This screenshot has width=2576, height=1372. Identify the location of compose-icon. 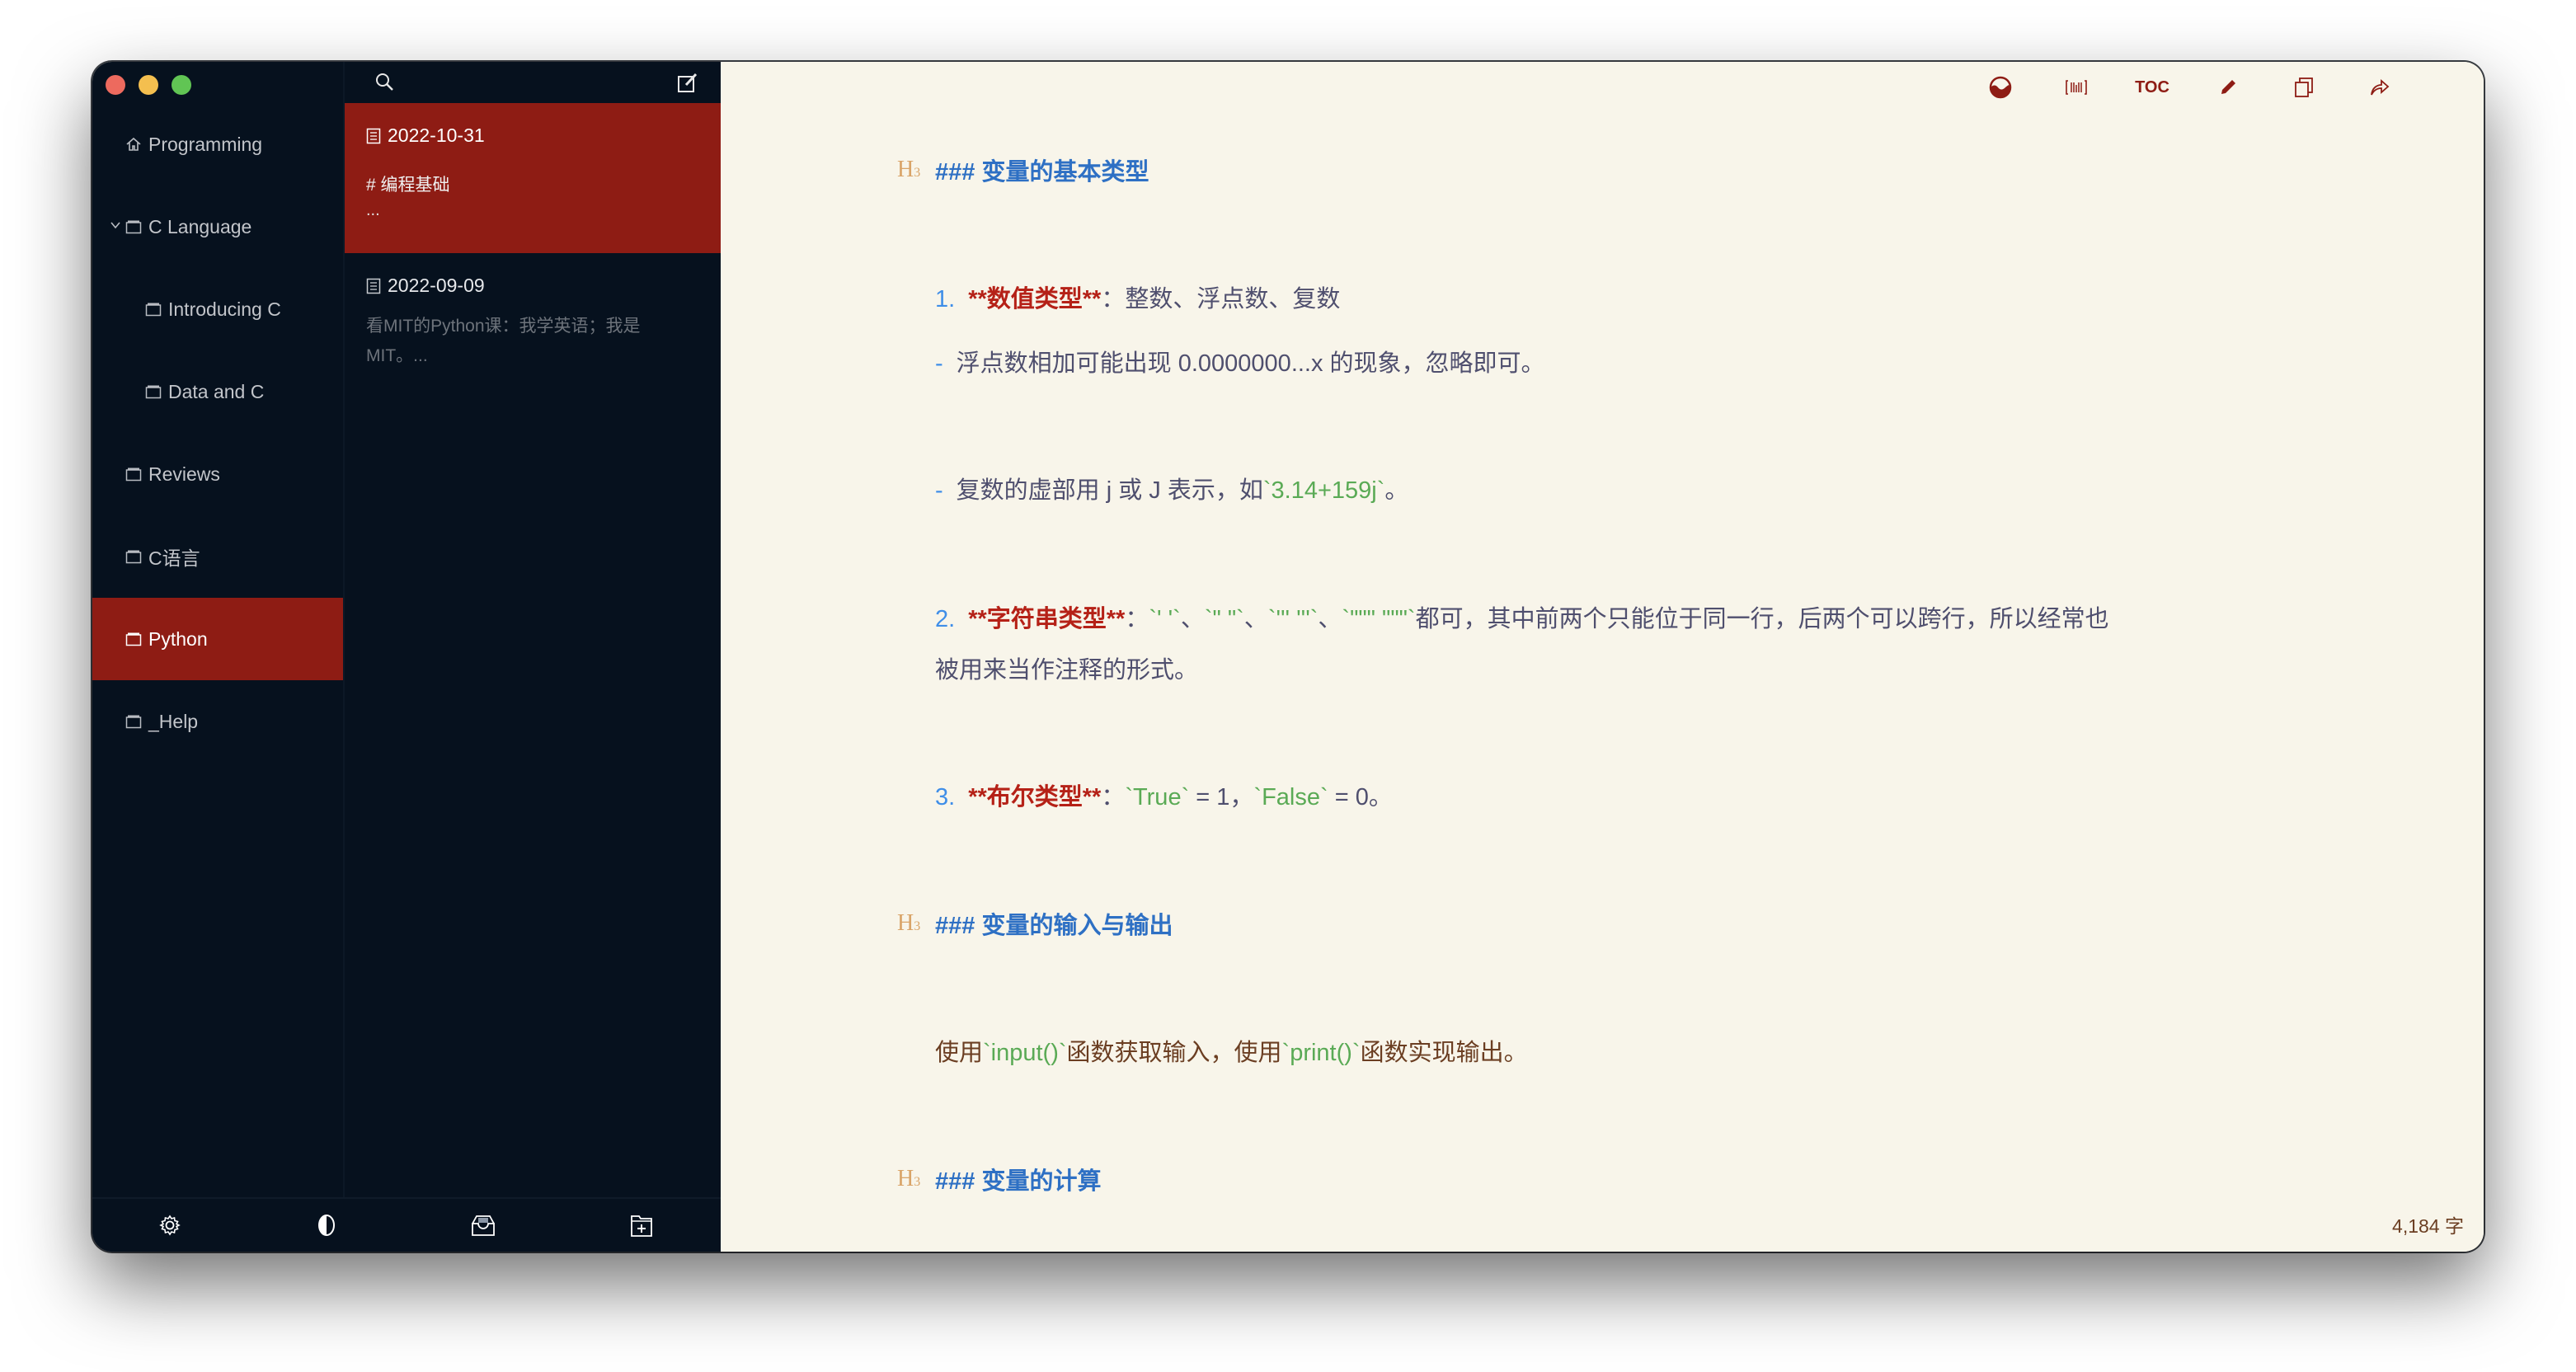
(687, 83).